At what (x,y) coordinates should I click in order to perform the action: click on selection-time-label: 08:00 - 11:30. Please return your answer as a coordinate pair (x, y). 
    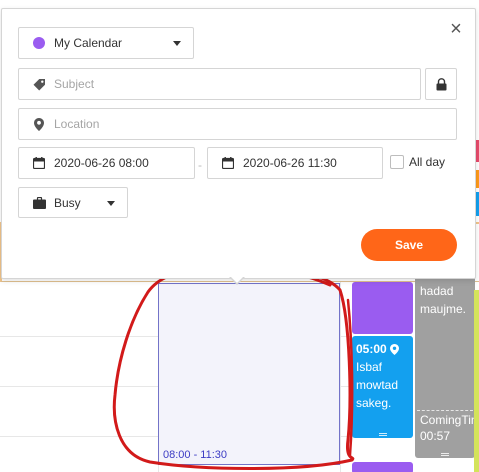
    Looking at the image, I should click on (195, 455).